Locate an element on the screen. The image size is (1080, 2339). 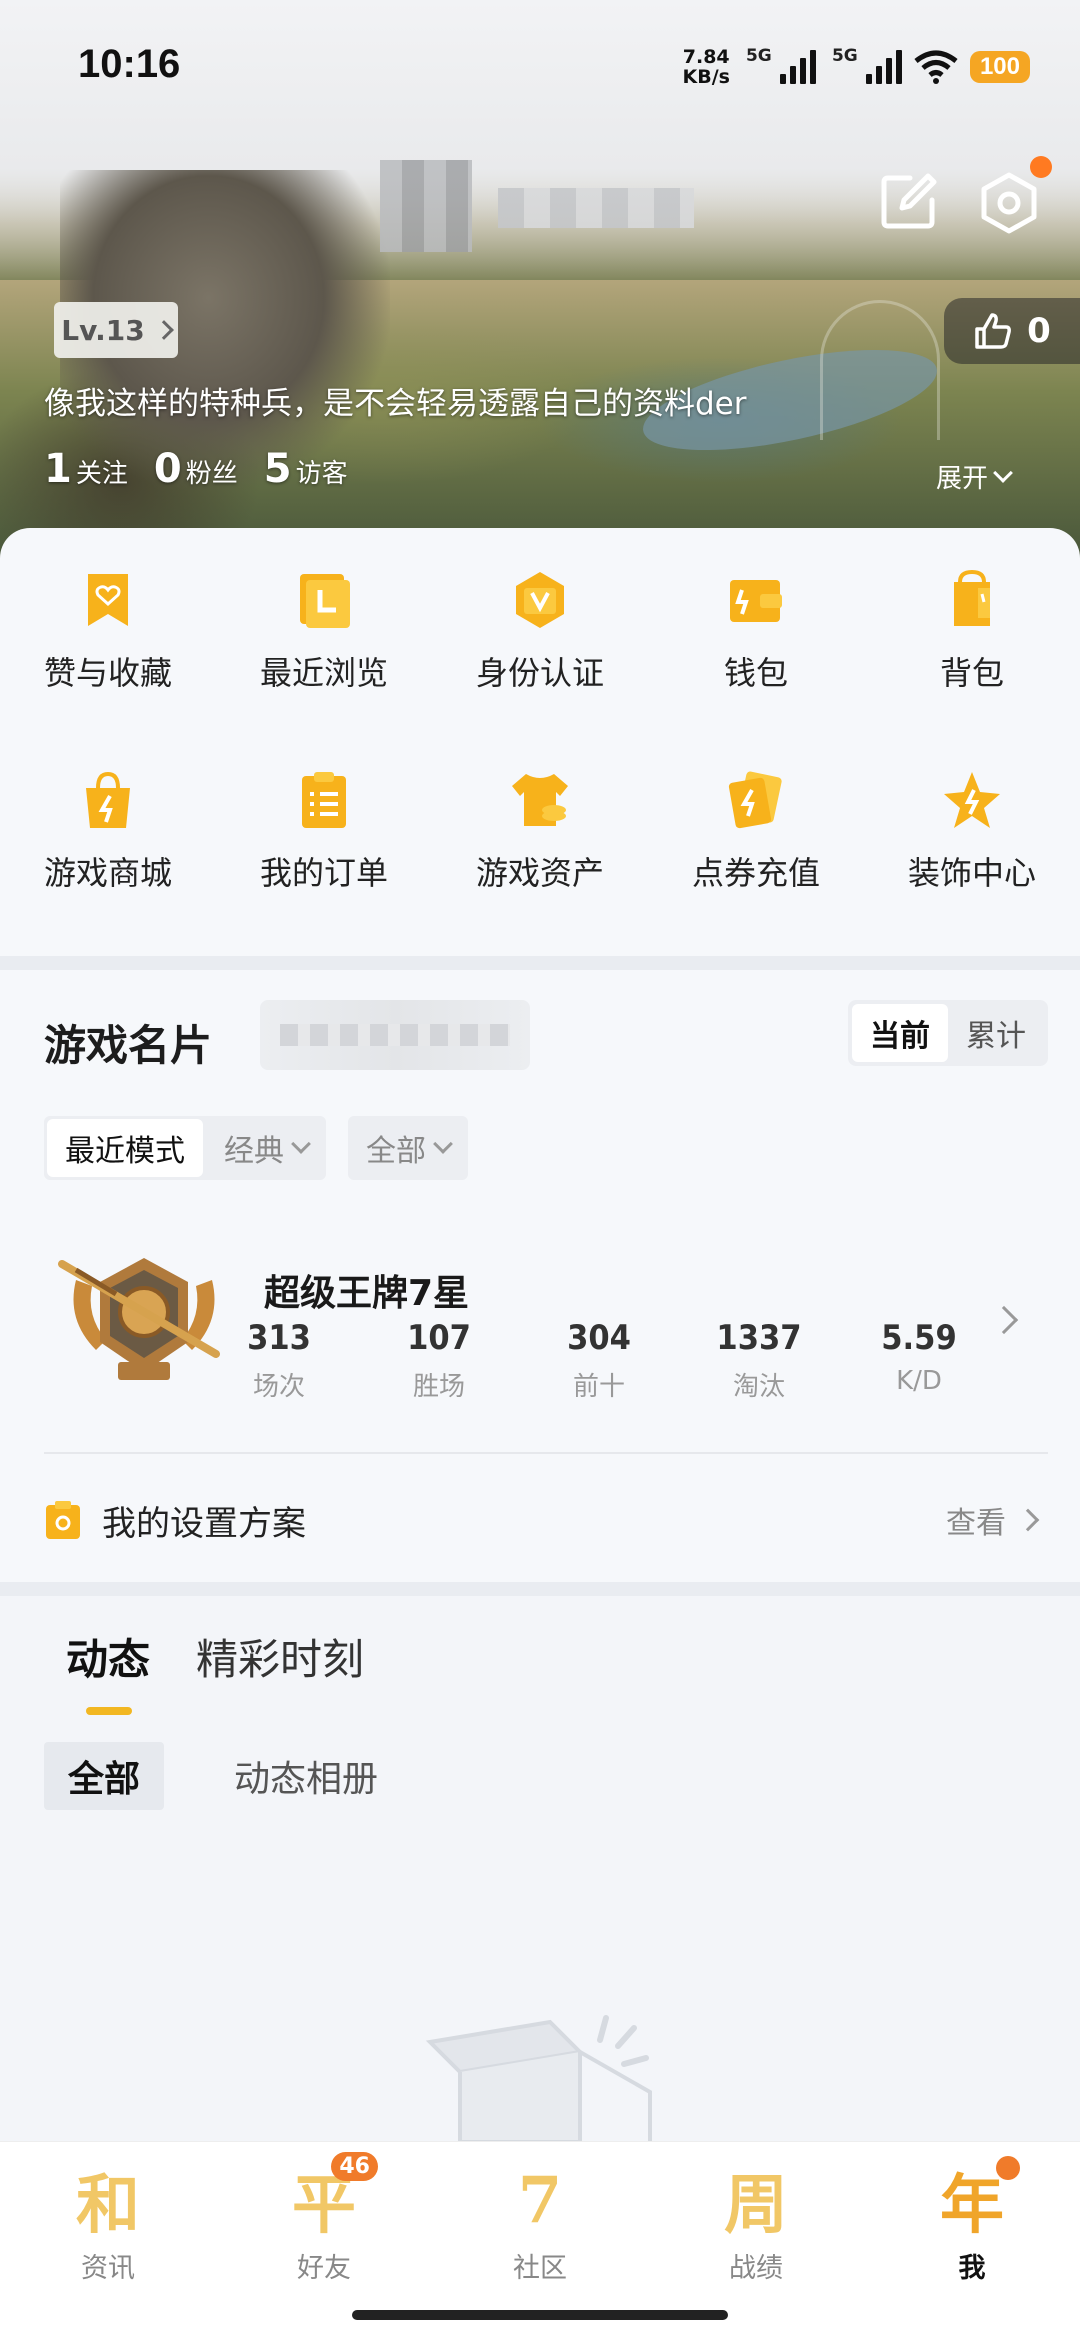
stat-matches: 313 场次 is located at coordinates (279, 1360).